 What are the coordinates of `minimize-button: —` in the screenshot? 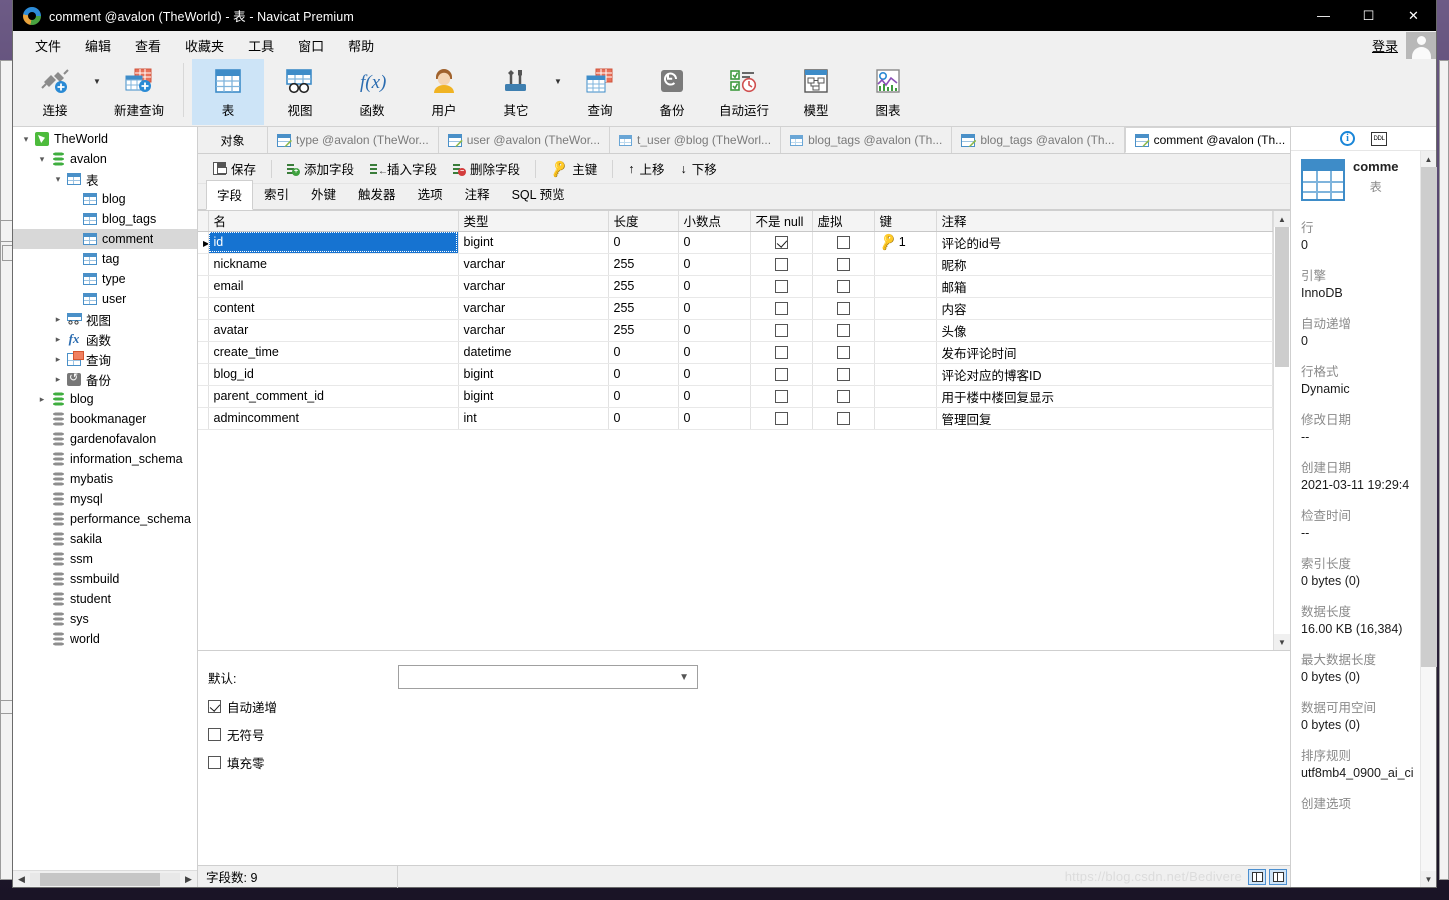 It's located at (1323, 15).